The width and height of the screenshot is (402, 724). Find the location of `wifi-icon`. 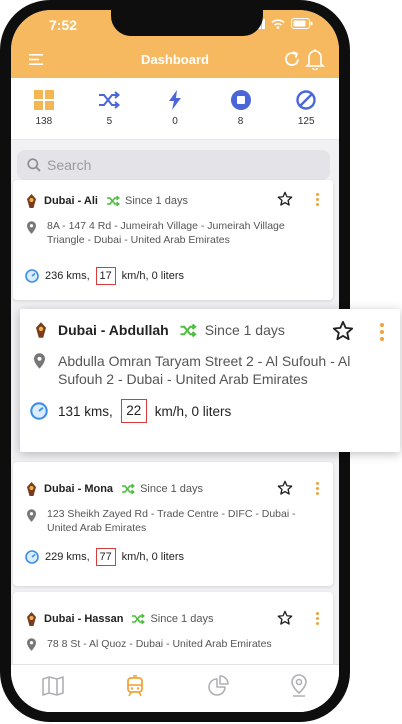

wifi-icon is located at coordinates (278, 23).